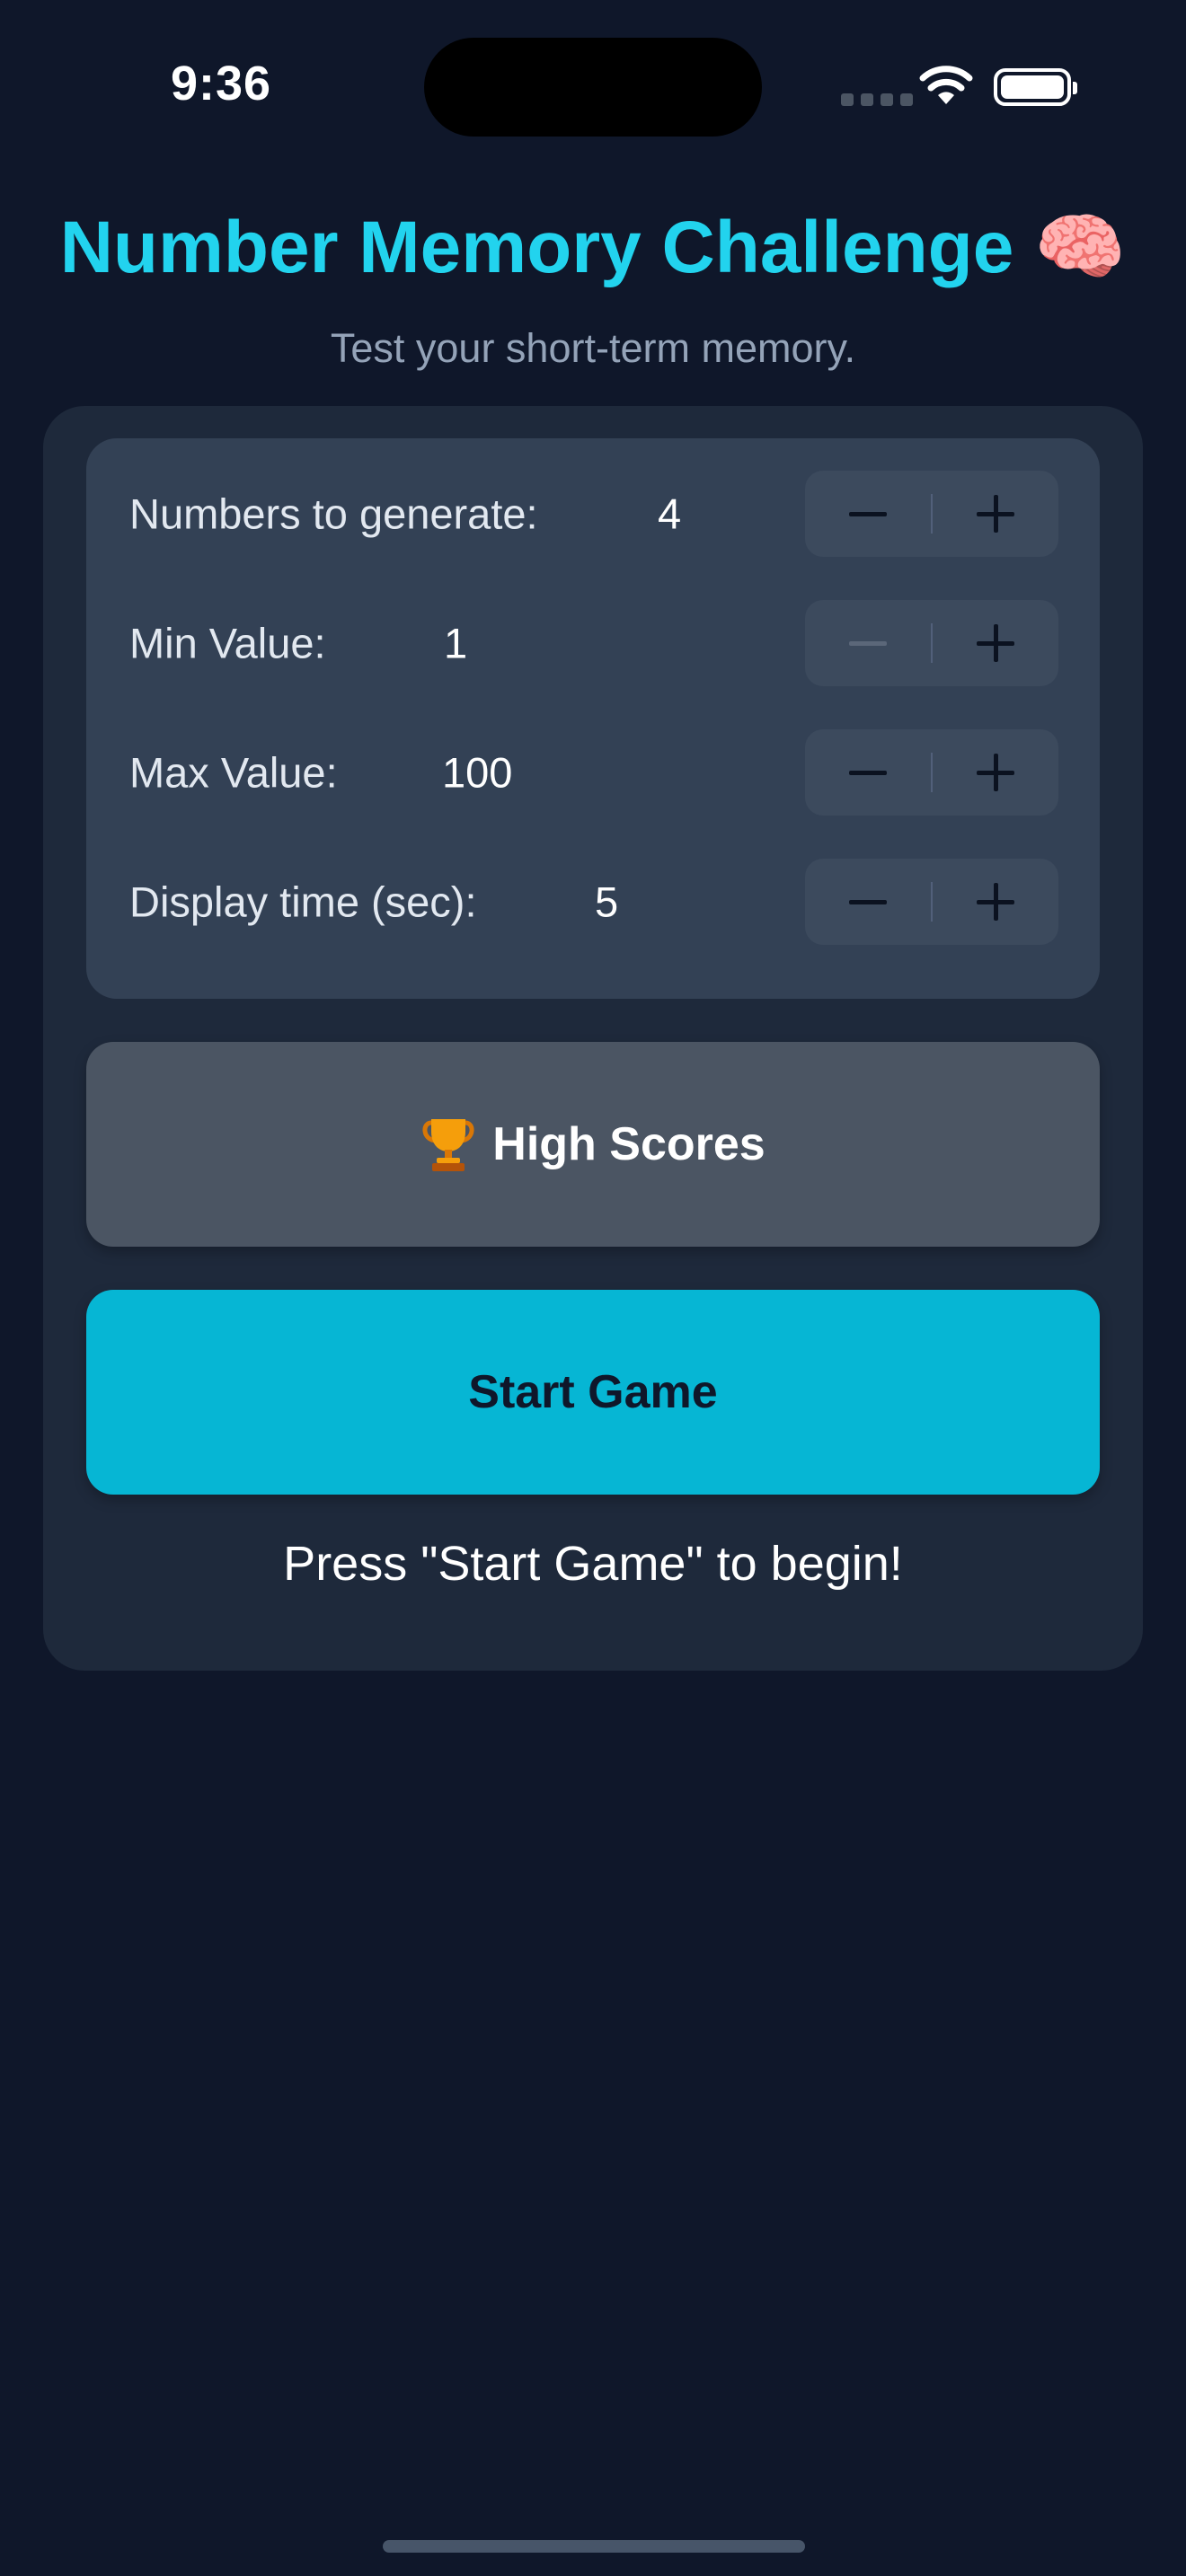  Describe the element at coordinates (607, 902) in the screenshot. I see `setting-value: 5` at that location.